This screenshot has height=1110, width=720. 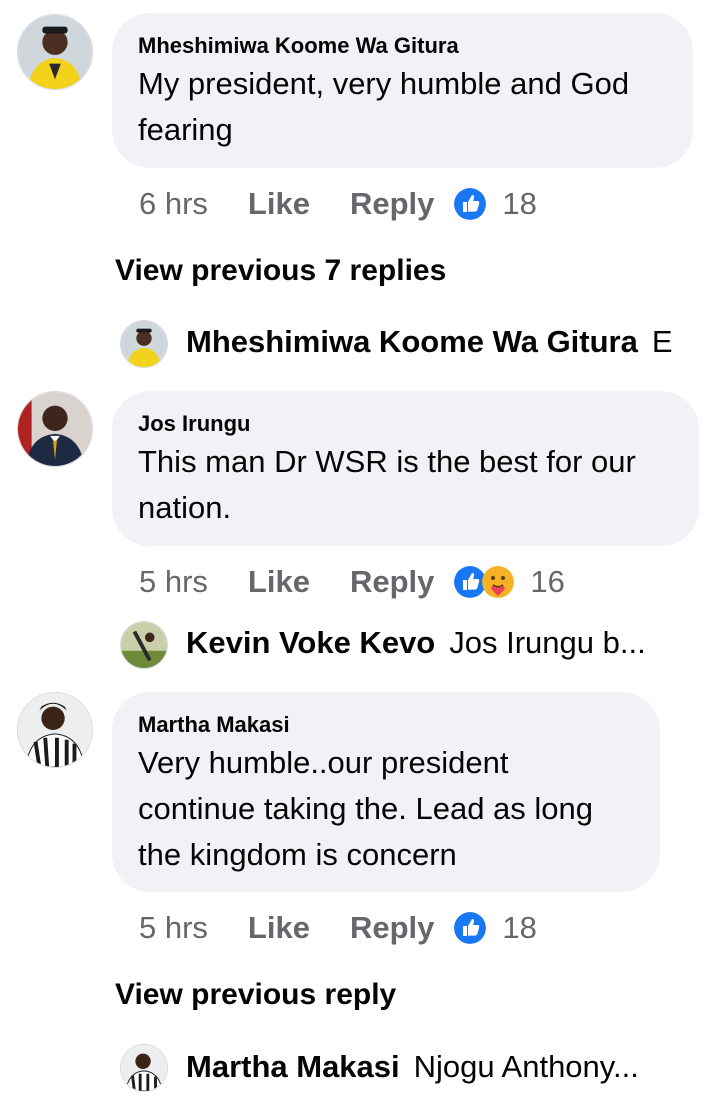 What do you see at coordinates (310, 643) in the screenshot?
I see `reply-author: Kevin Voke Kevo` at bounding box center [310, 643].